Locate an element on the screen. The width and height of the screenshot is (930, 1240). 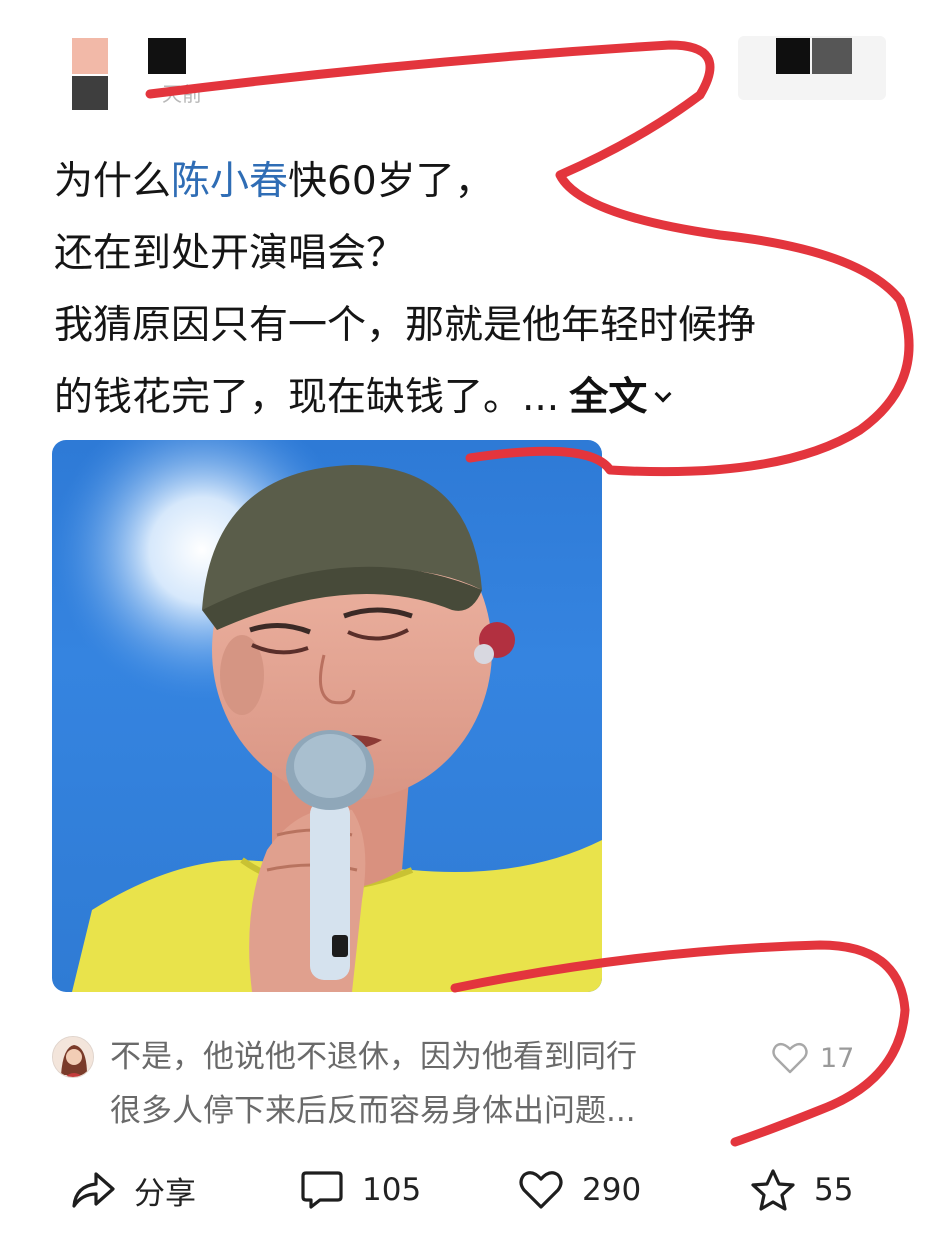
share-arrow-icon is located at coordinates (93, 1190).